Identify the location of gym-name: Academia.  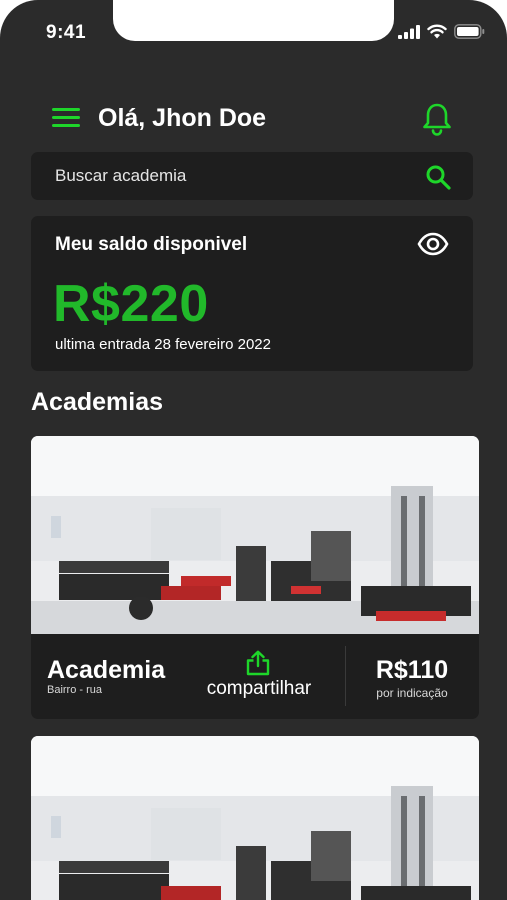
(106, 670).